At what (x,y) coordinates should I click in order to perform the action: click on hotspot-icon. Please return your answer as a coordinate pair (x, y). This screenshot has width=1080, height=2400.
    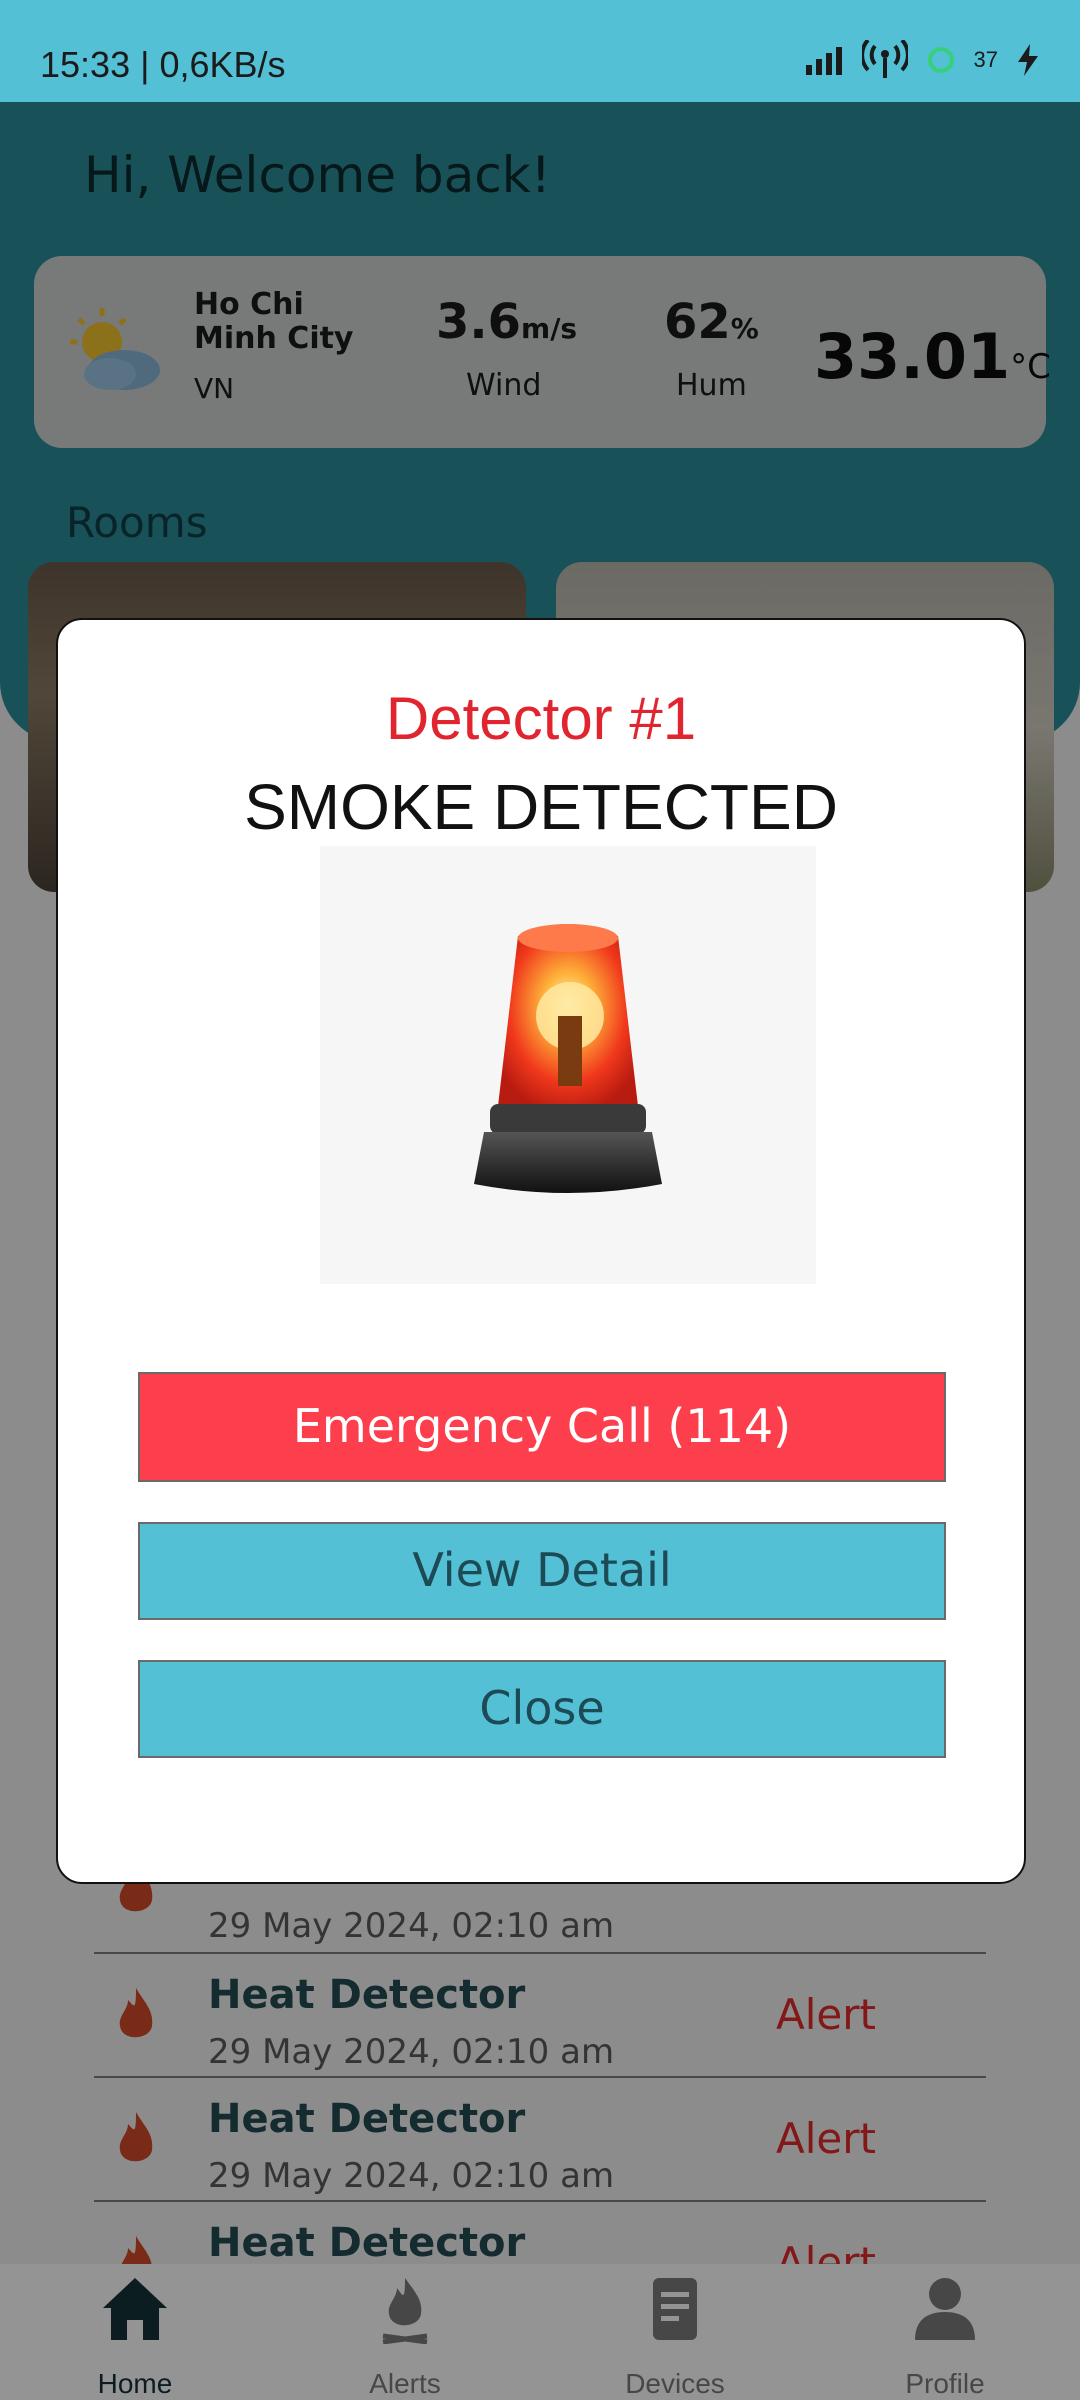
    Looking at the image, I should click on (884, 59).